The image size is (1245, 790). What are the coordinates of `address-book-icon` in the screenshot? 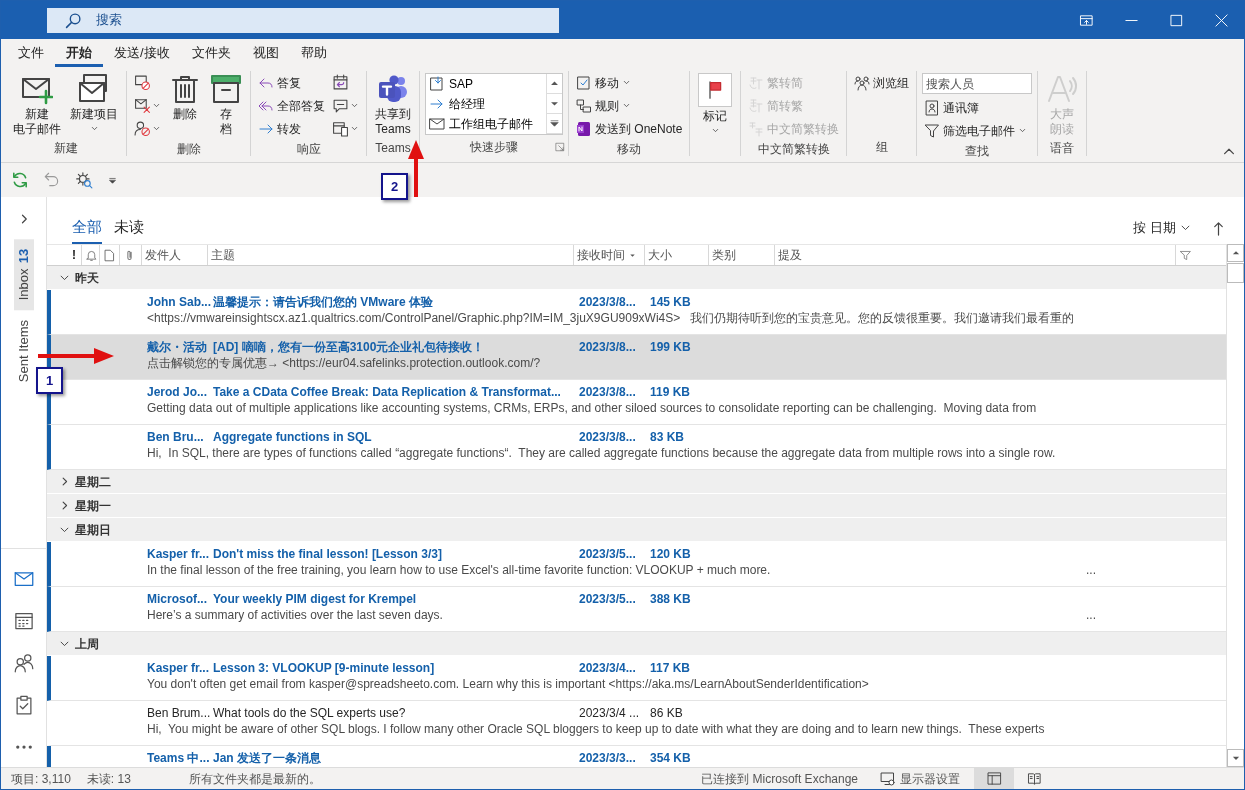 It's located at (932, 107).